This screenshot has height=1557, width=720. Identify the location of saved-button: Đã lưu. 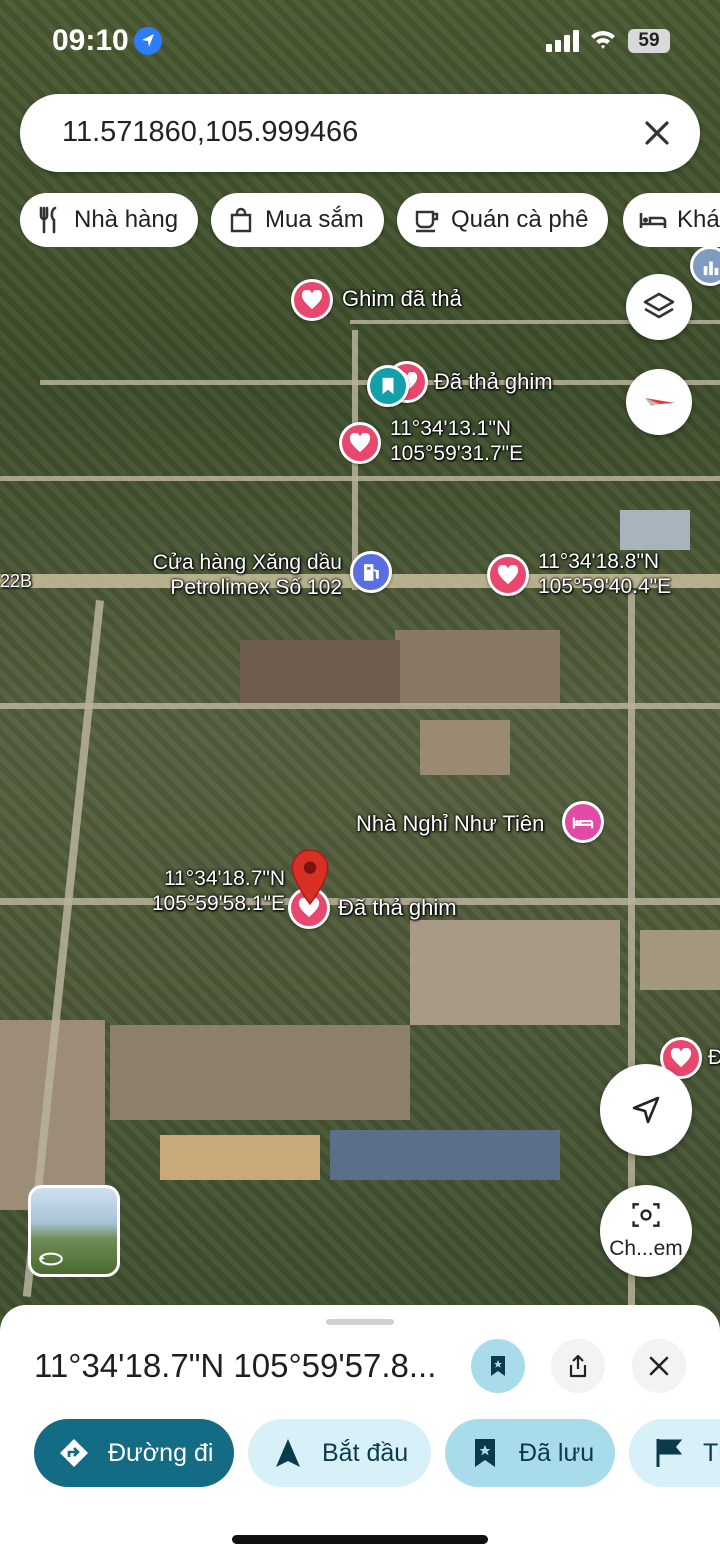
(530, 1453).